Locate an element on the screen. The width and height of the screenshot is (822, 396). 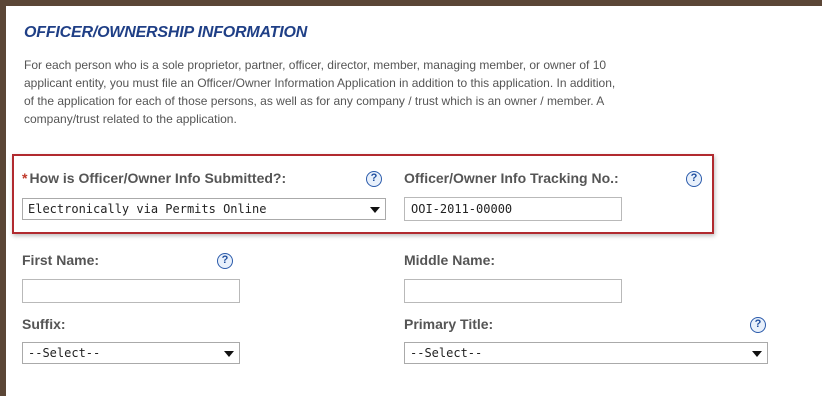
required-marker: * is located at coordinates (25, 178).